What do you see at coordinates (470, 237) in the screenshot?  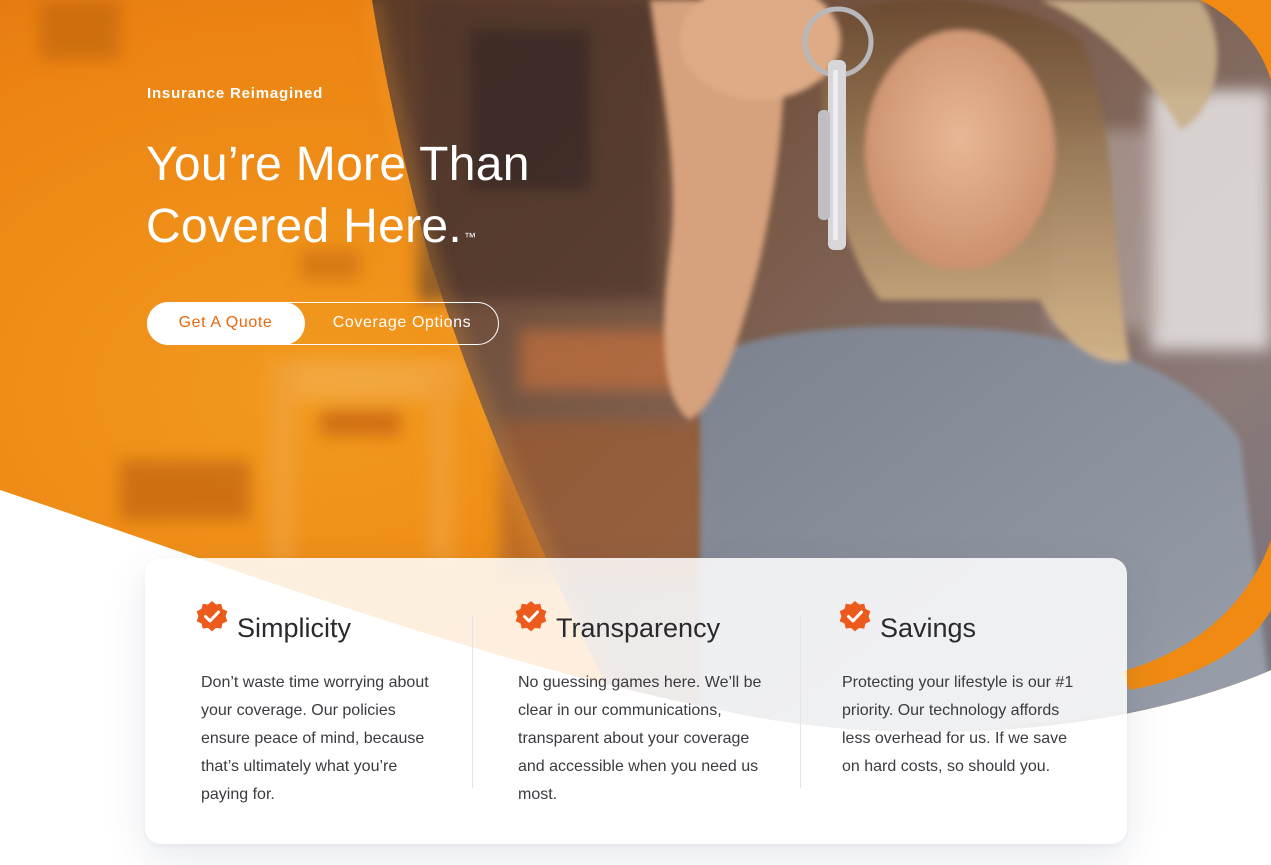 I see `trademark-symbol: ™` at bounding box center [470, 237].